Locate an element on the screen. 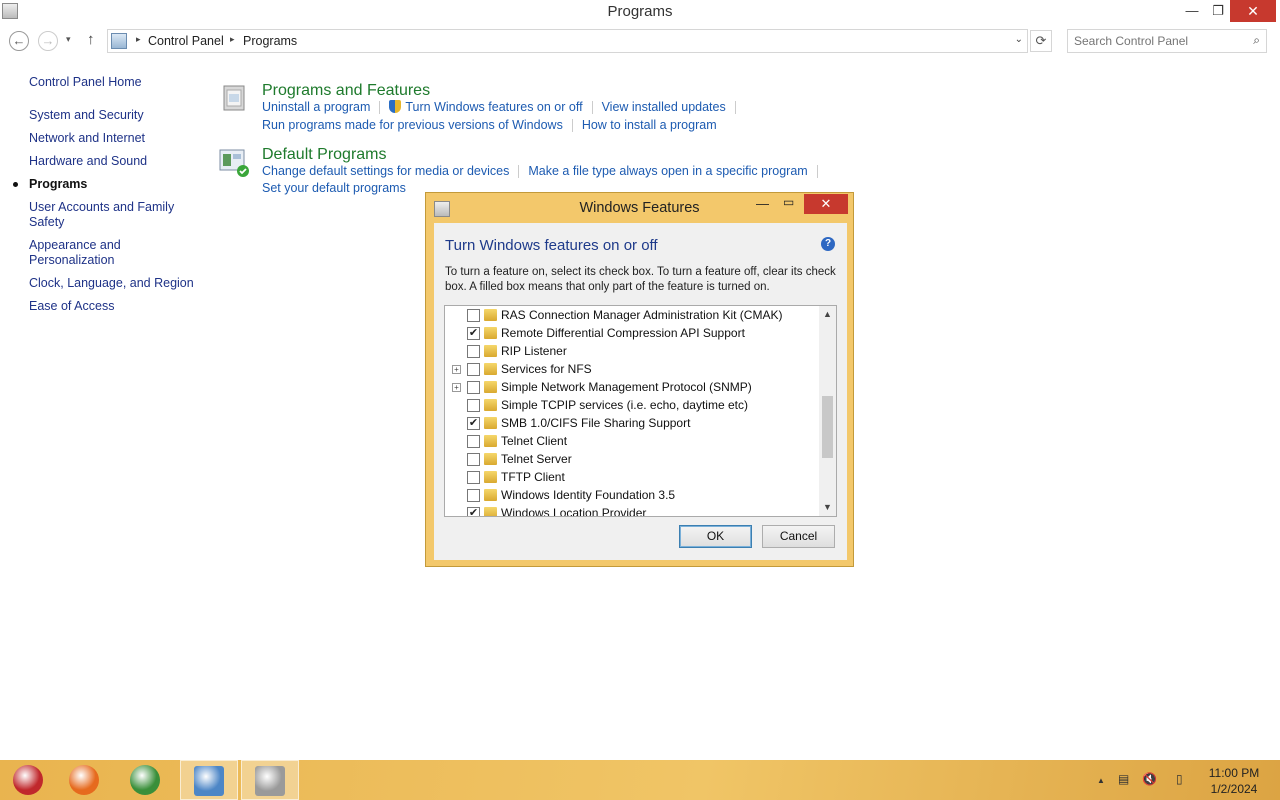 The width and height of the screenshot is (1280, 800). search-box: ⌕ is located at coordinates (1167, 41).